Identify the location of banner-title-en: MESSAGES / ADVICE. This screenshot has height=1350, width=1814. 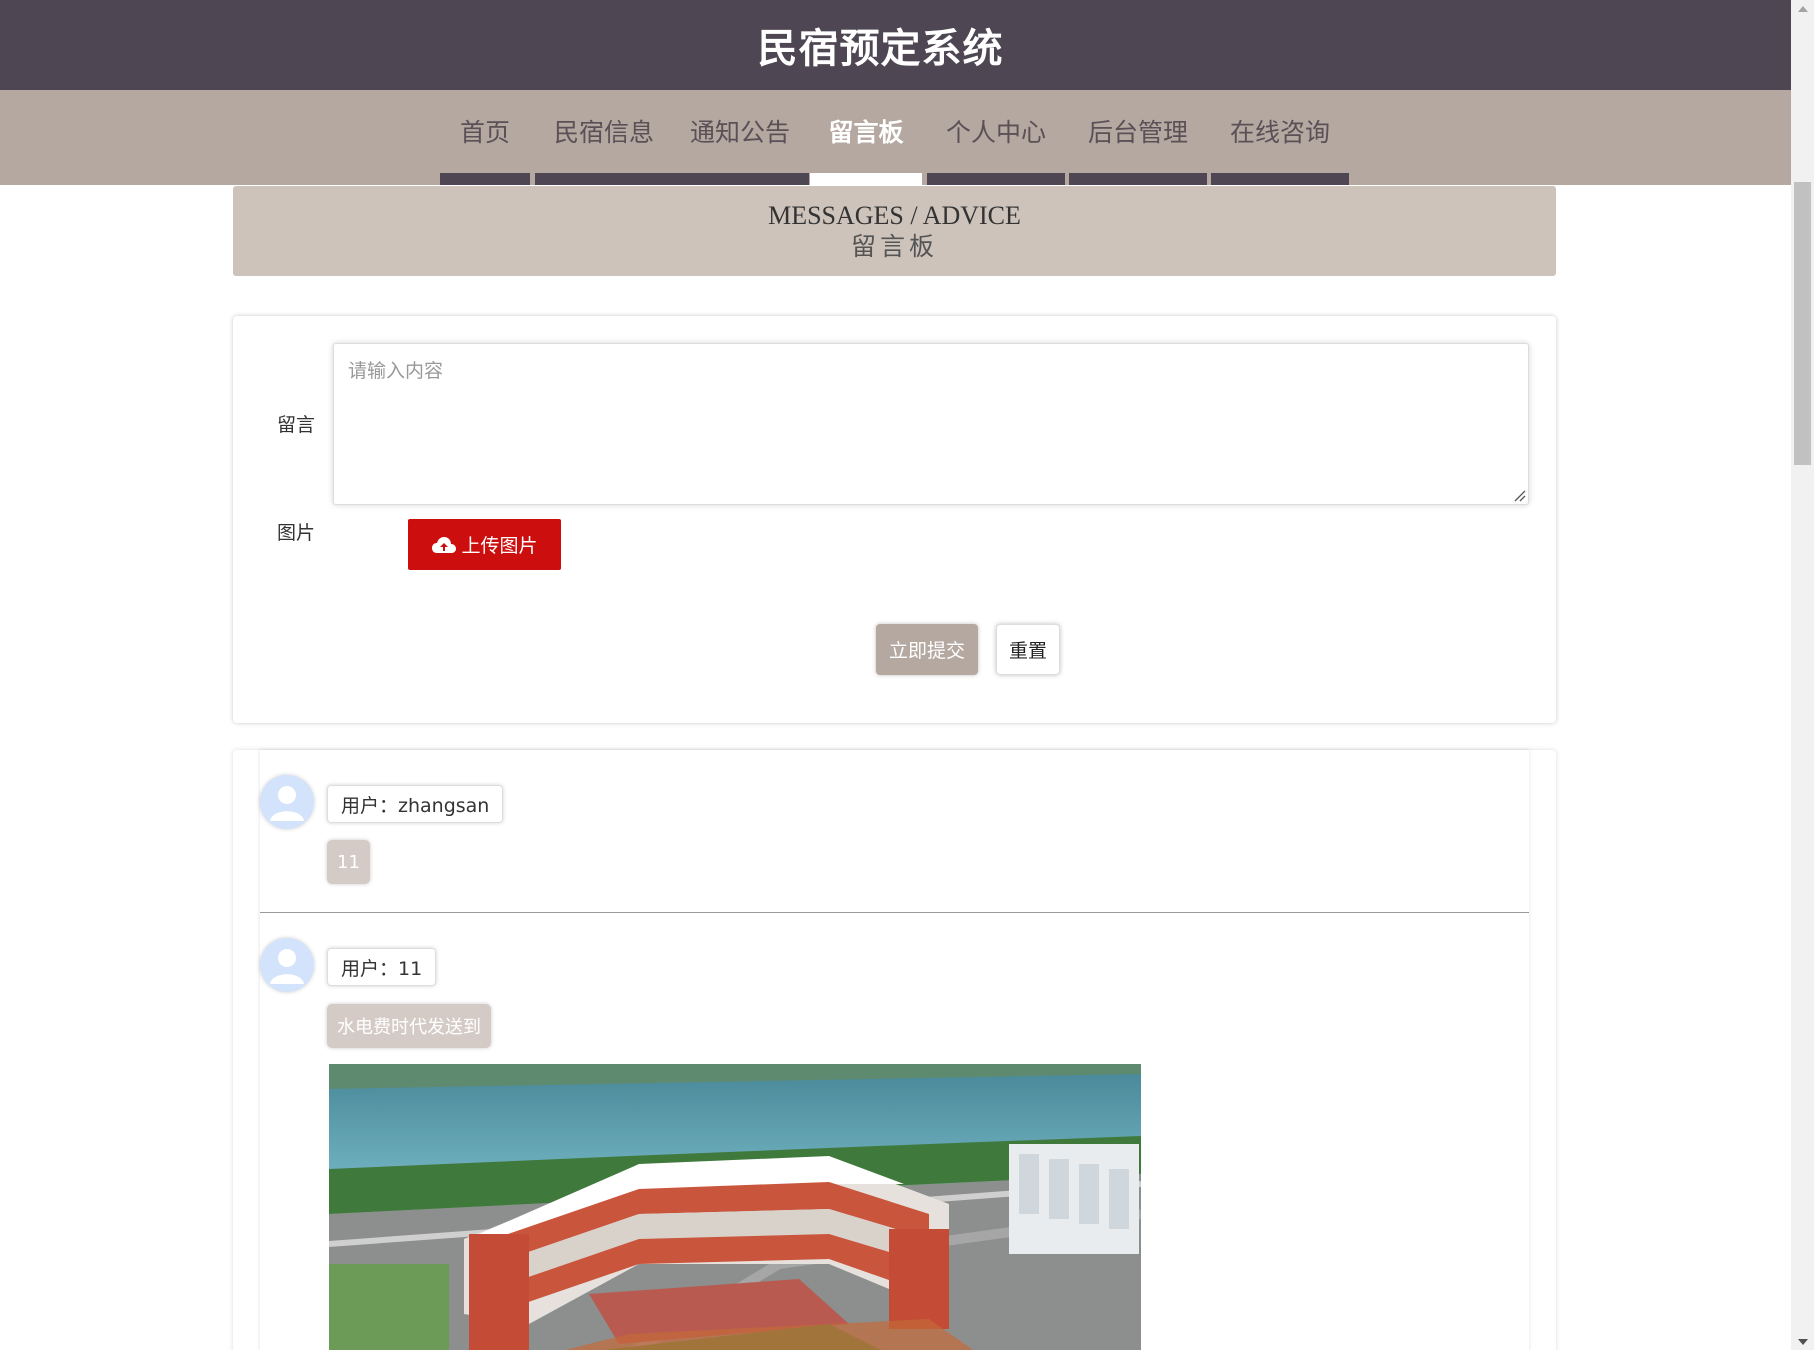
(894, 215).